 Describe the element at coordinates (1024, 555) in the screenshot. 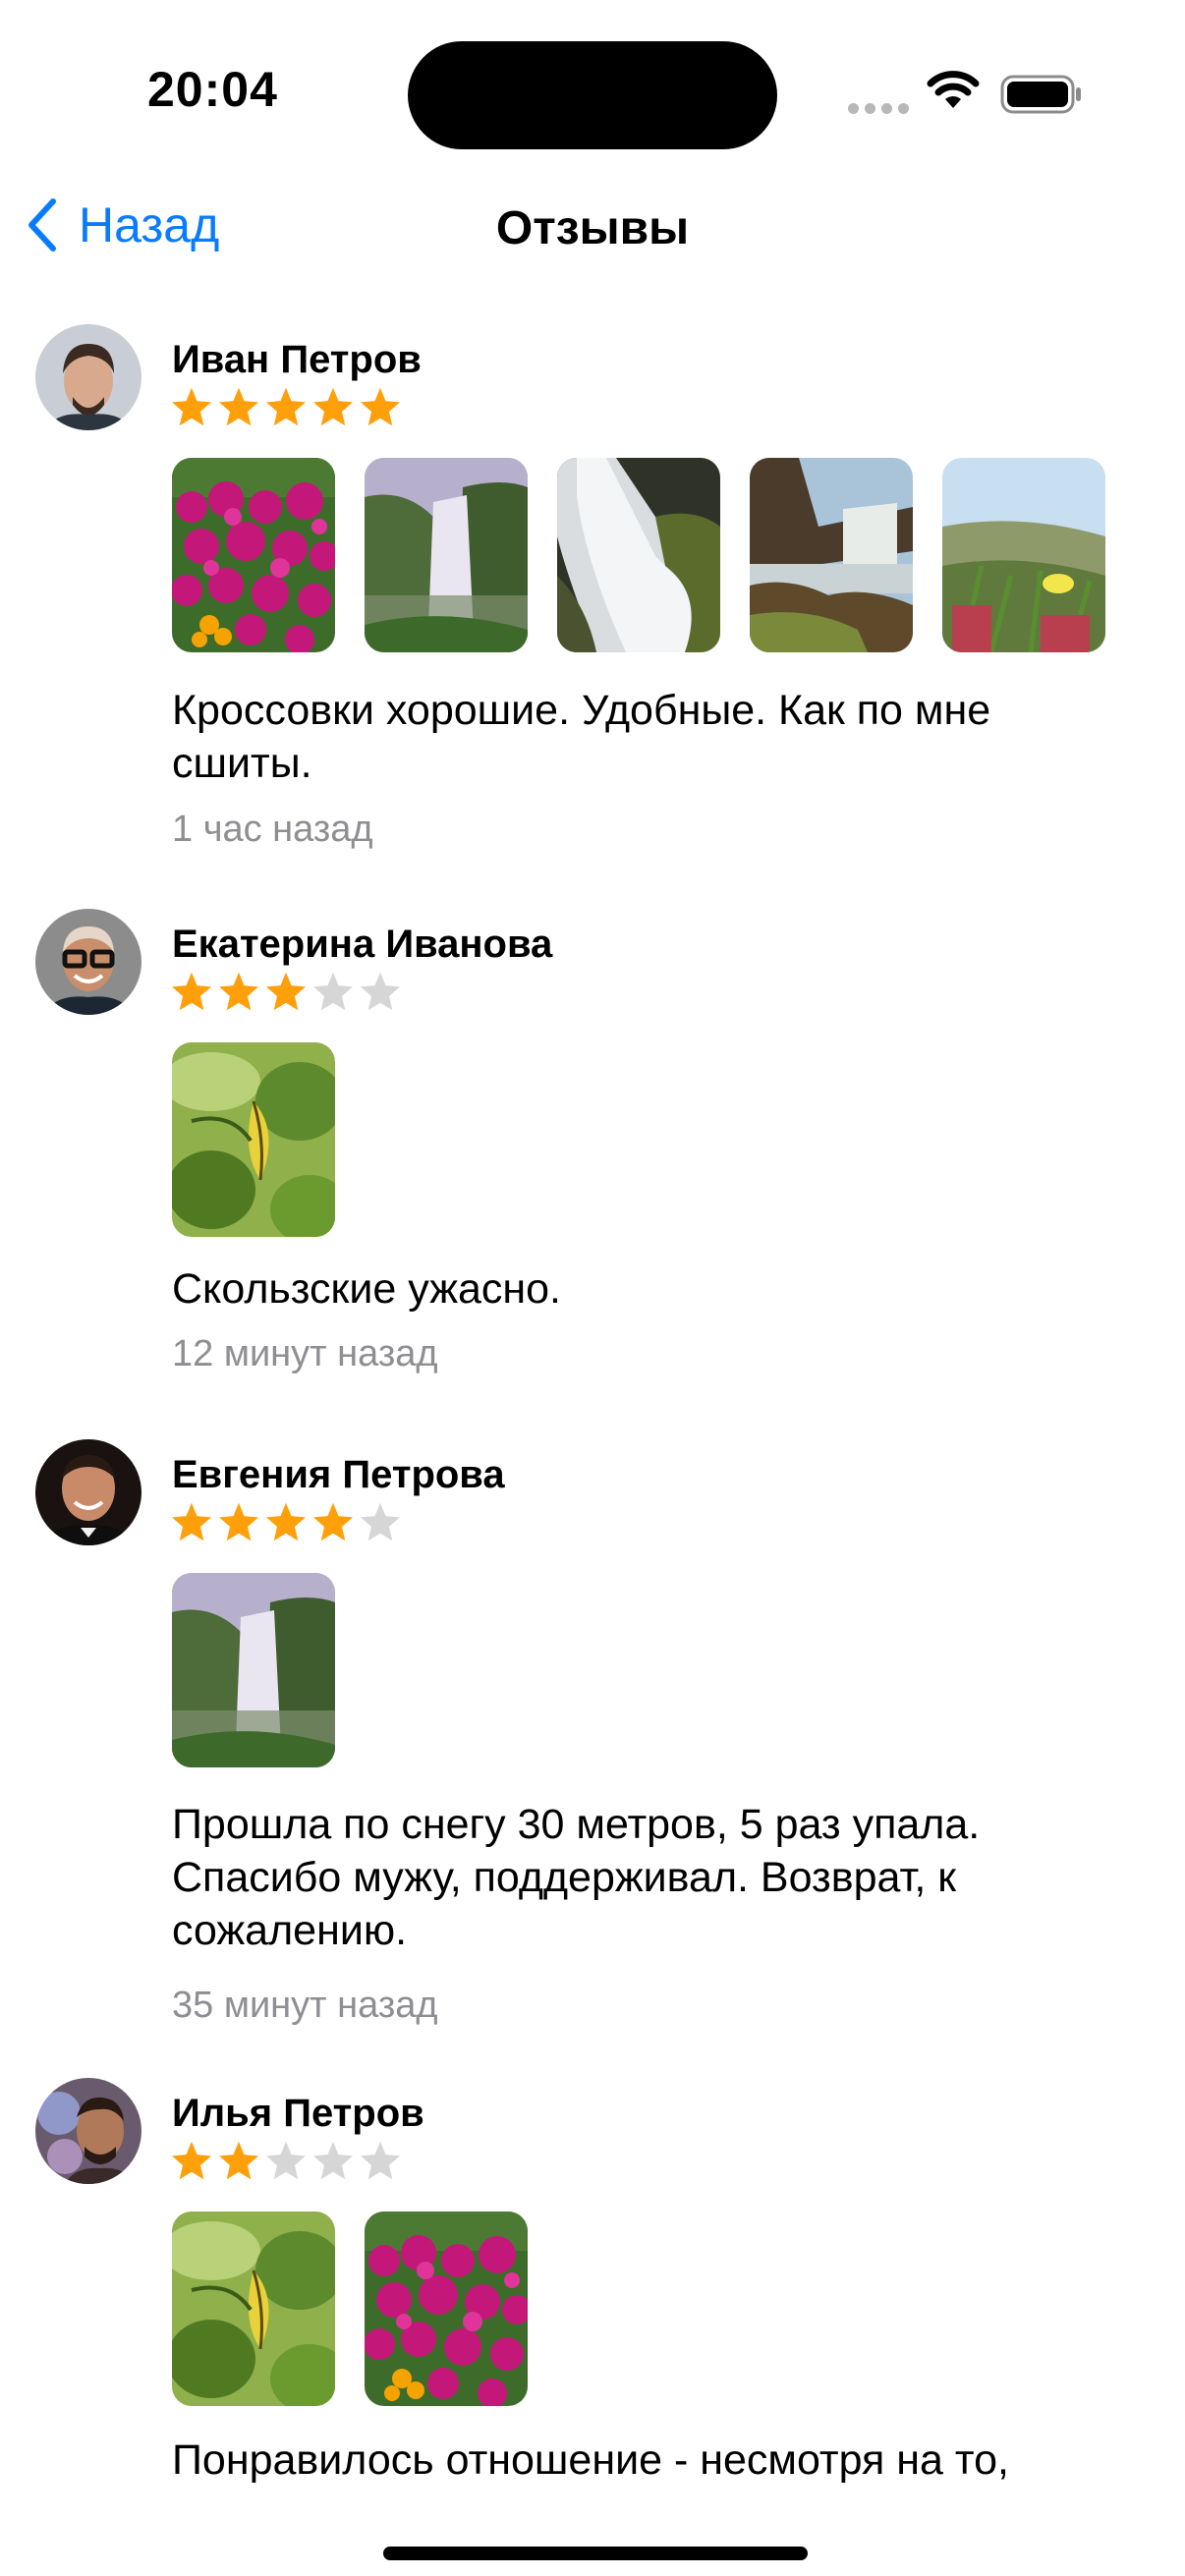

I see `field-flower-photo` at that location.